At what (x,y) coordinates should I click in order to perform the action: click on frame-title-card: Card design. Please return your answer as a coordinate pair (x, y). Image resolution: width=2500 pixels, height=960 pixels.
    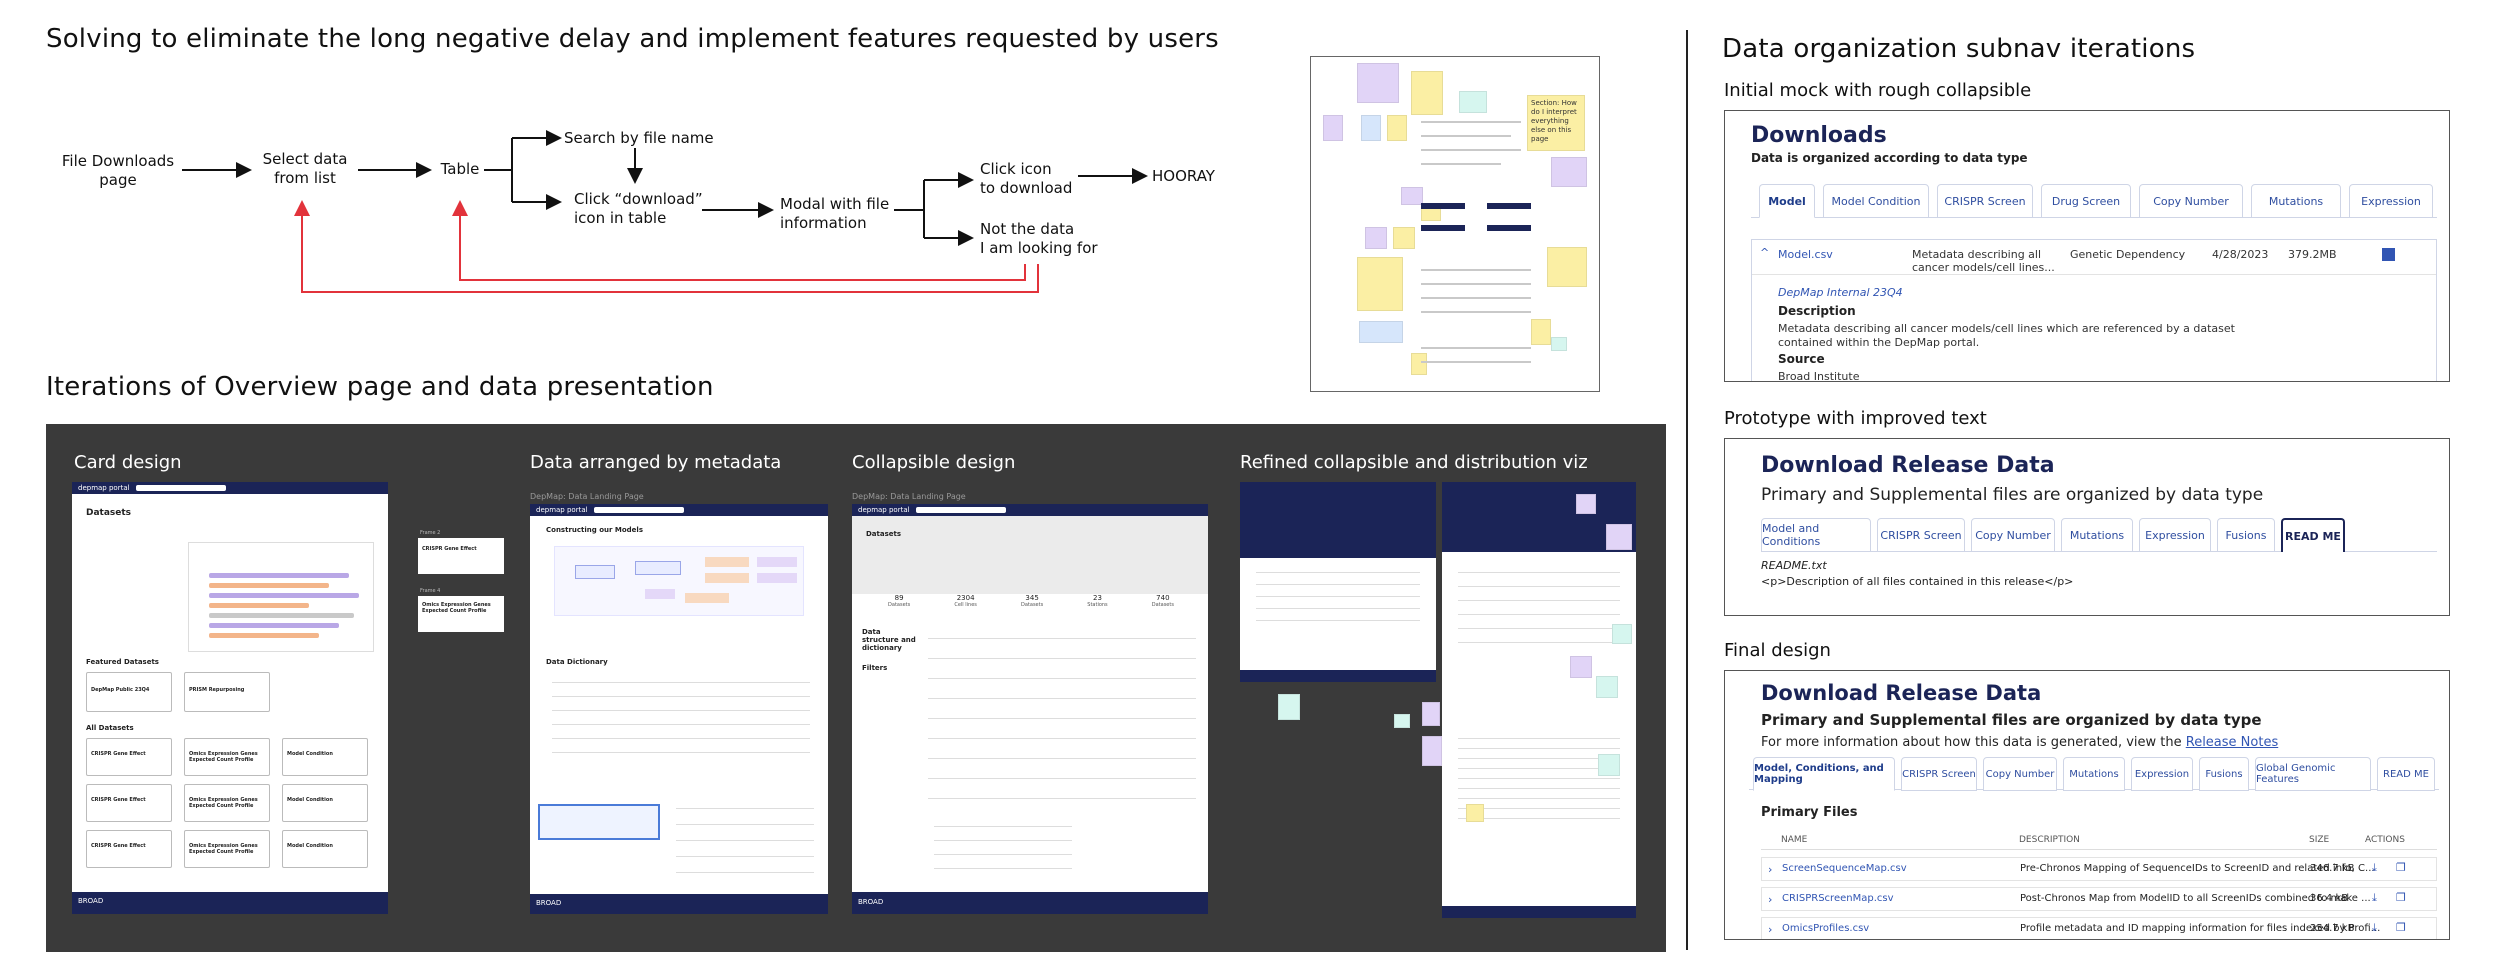
    Looking at the image, I should click on (128, 462).